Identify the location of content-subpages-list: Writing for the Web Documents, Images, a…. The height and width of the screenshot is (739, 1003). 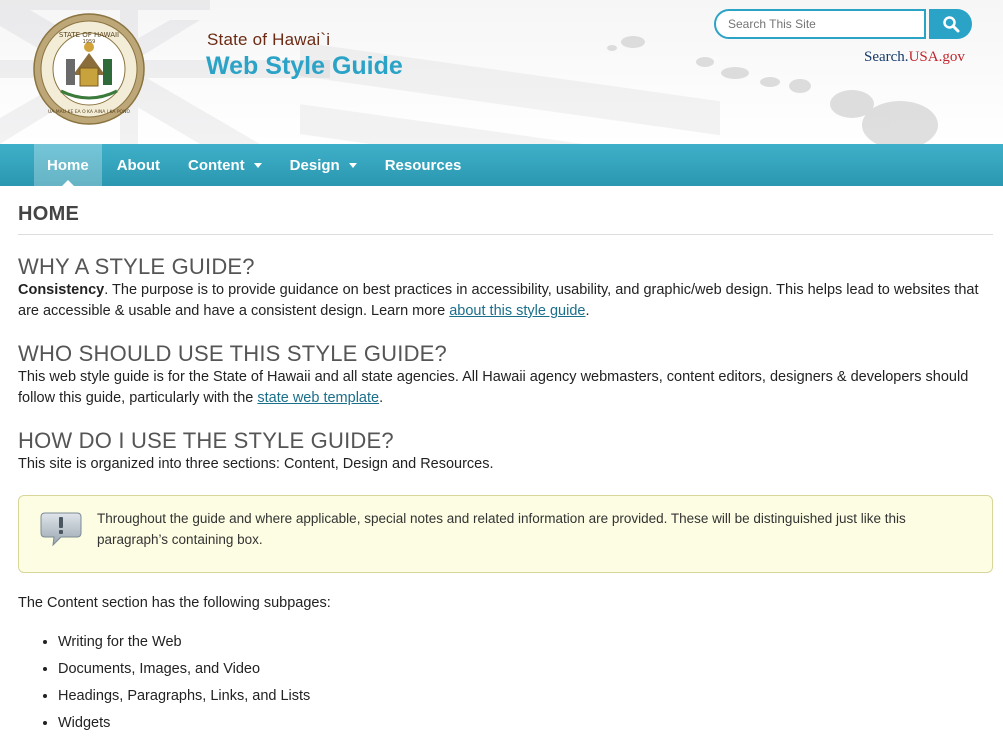
(525, 683).